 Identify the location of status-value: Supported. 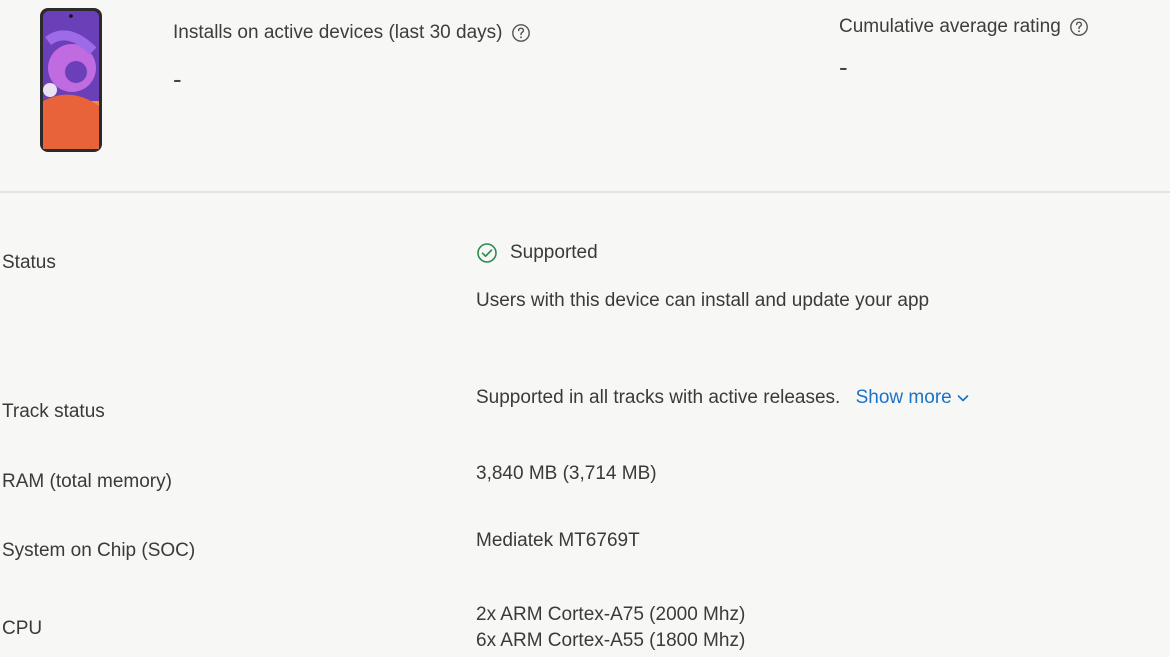
(554, 252).